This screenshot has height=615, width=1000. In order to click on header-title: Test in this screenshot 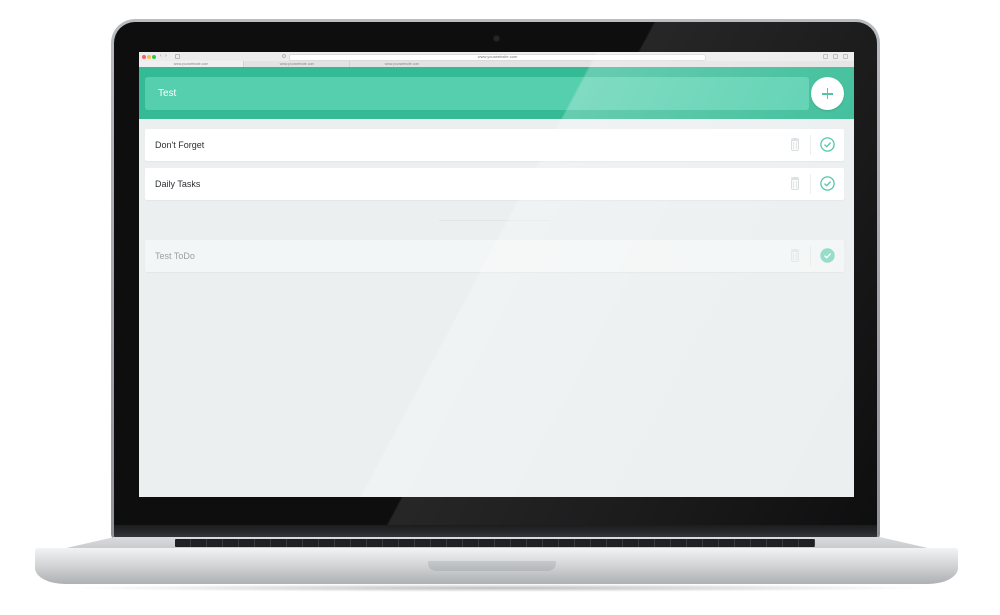, I will do `click(167, 93)`.